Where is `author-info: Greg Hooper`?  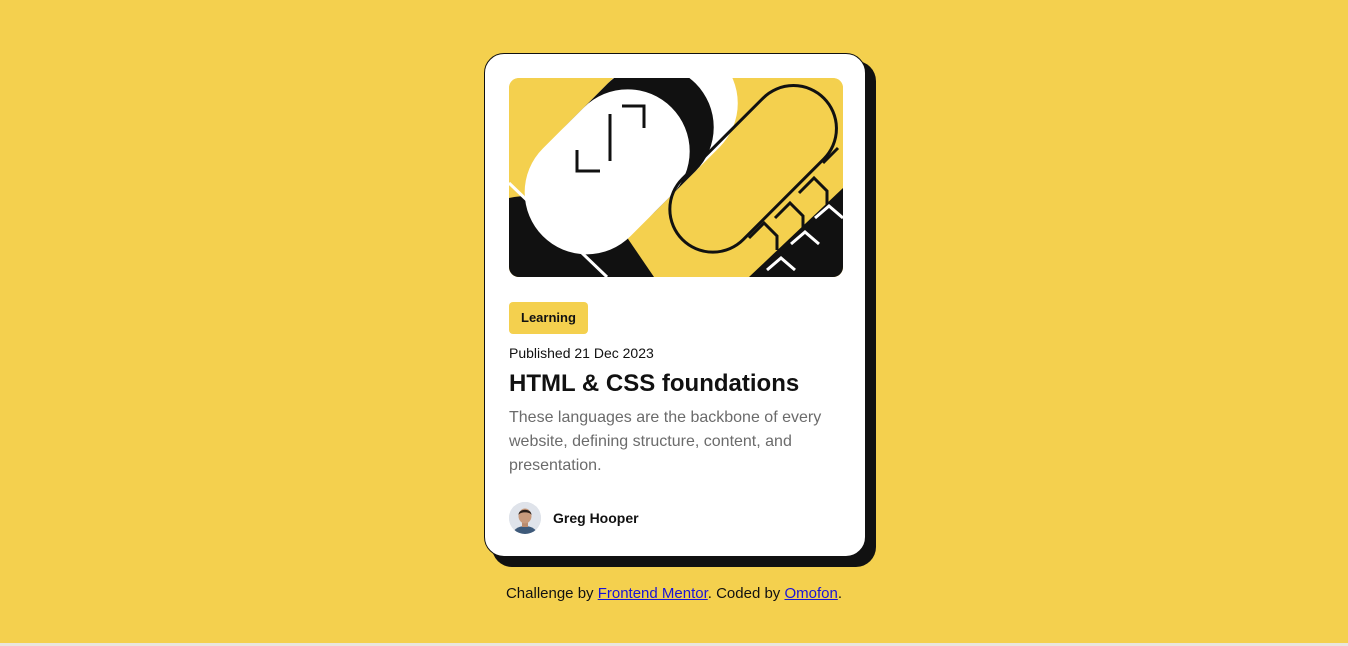 author-info: Greg Hooper is located at coordinates (574, 518).